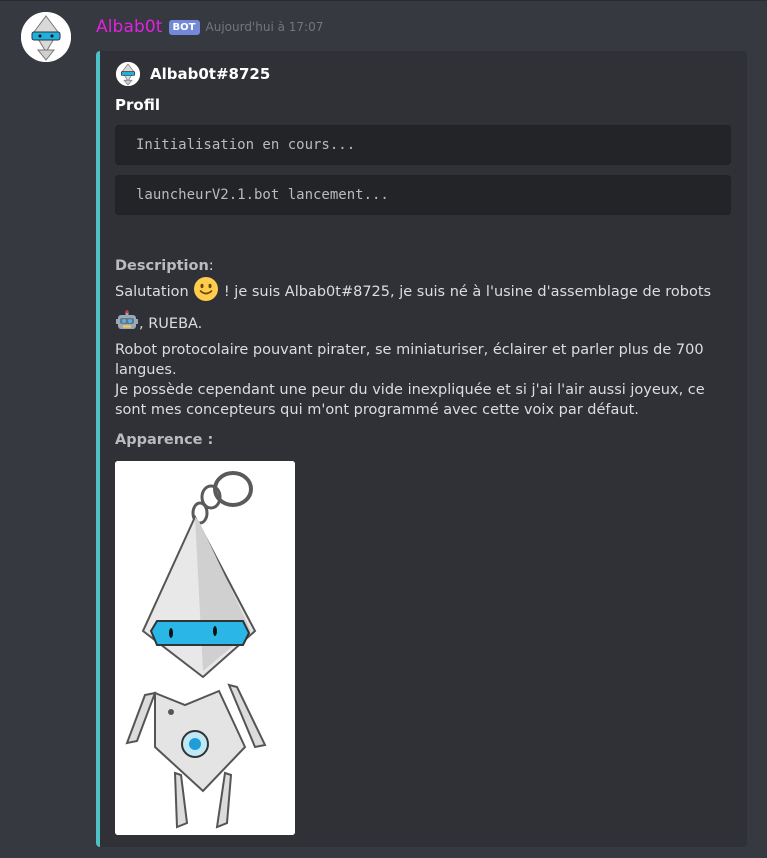  I want to click on author-icon, so click(128, 74).